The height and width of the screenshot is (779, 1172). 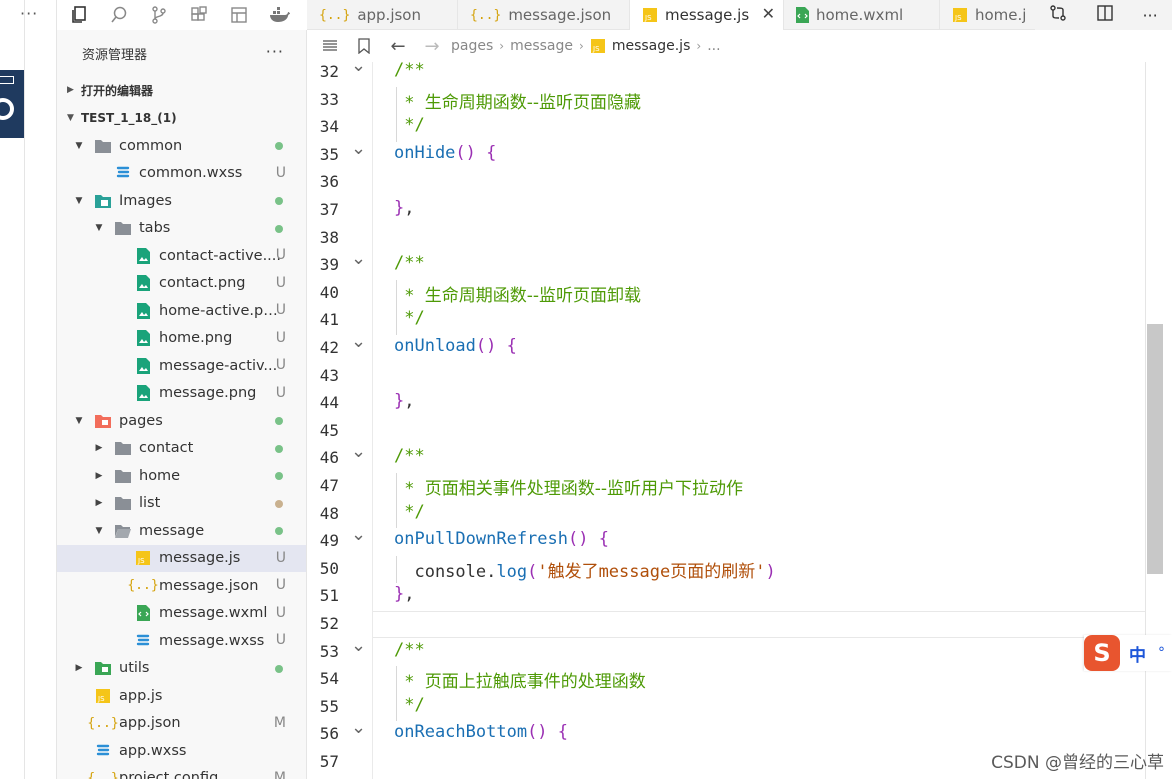 I want to click on editor-tab: {..} app.json, so click(x=382, y=15).